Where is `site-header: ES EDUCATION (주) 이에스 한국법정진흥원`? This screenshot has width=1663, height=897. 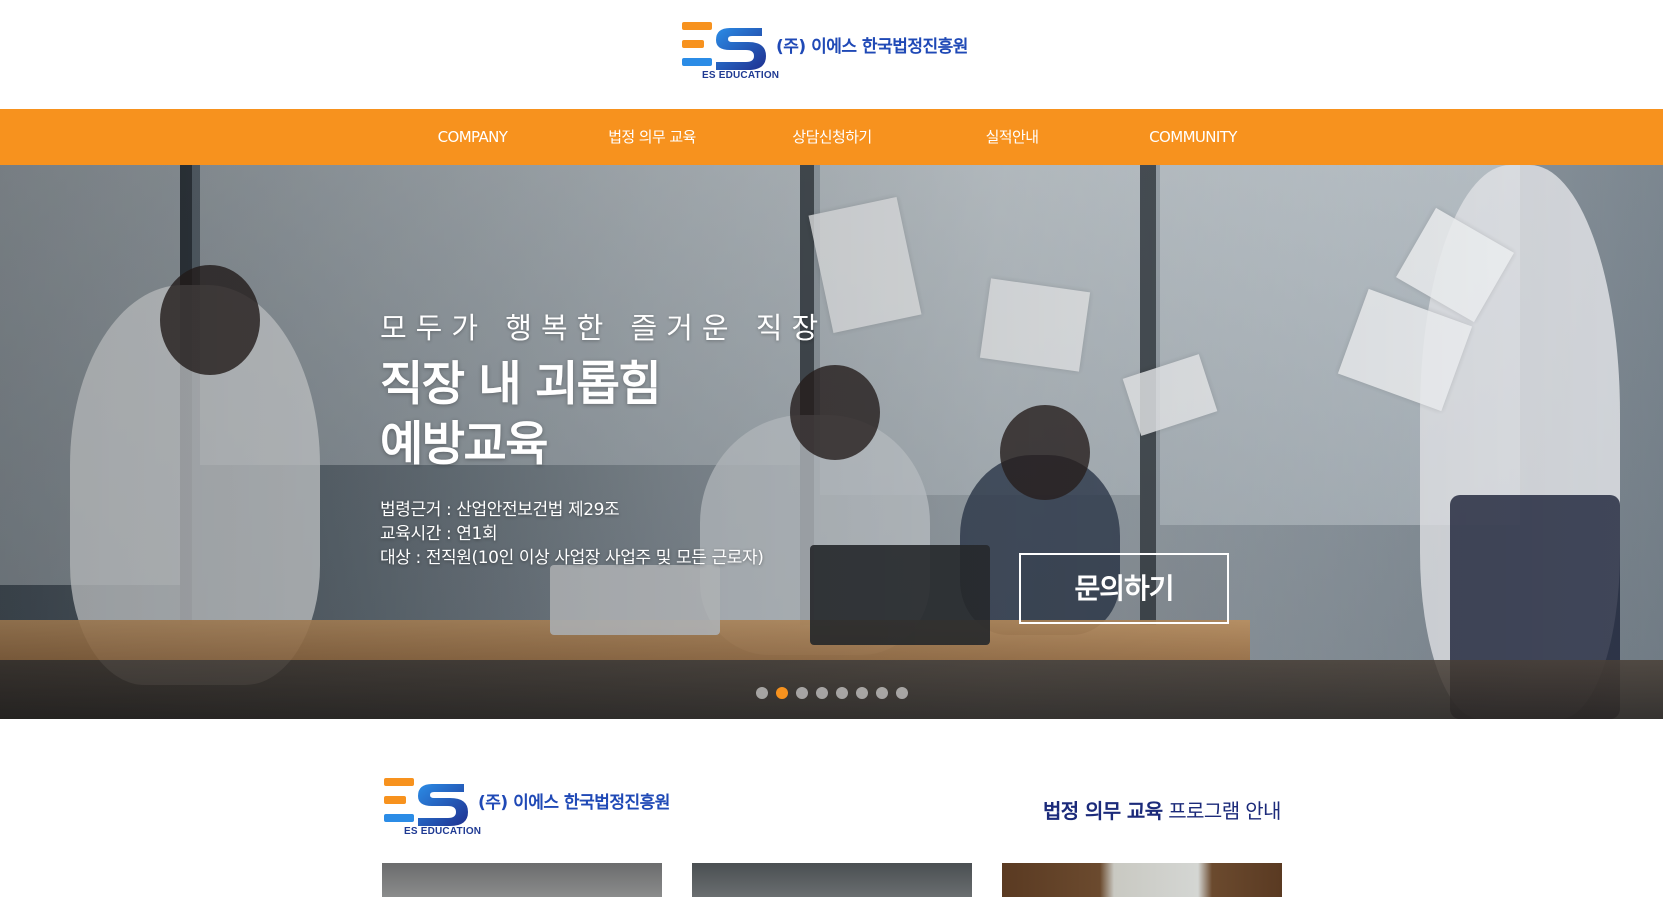
site-header: ES EDUCATION (주) 이에스 한국법정진흥원 is located at coordinates (831, 54).